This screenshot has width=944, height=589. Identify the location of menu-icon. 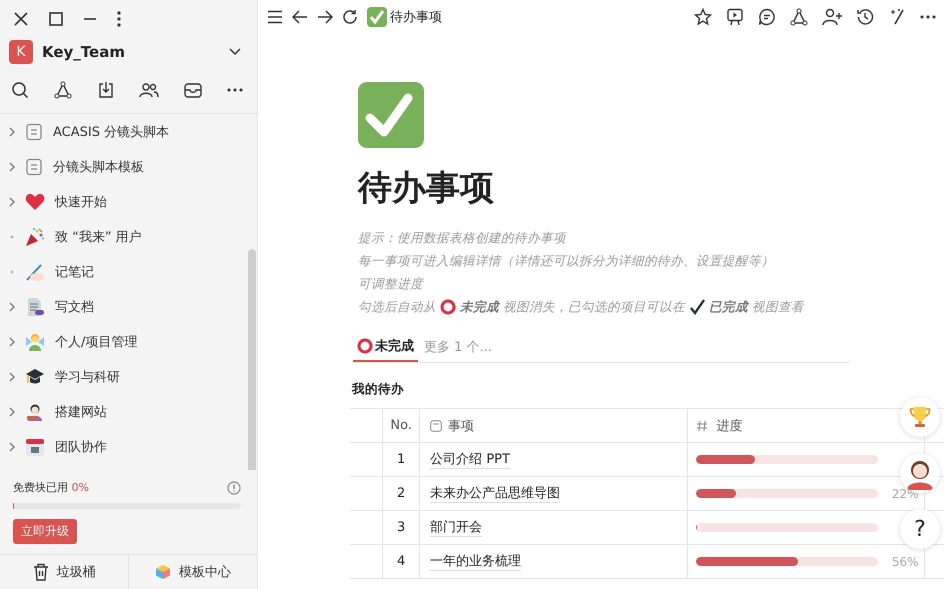
(275, 17).